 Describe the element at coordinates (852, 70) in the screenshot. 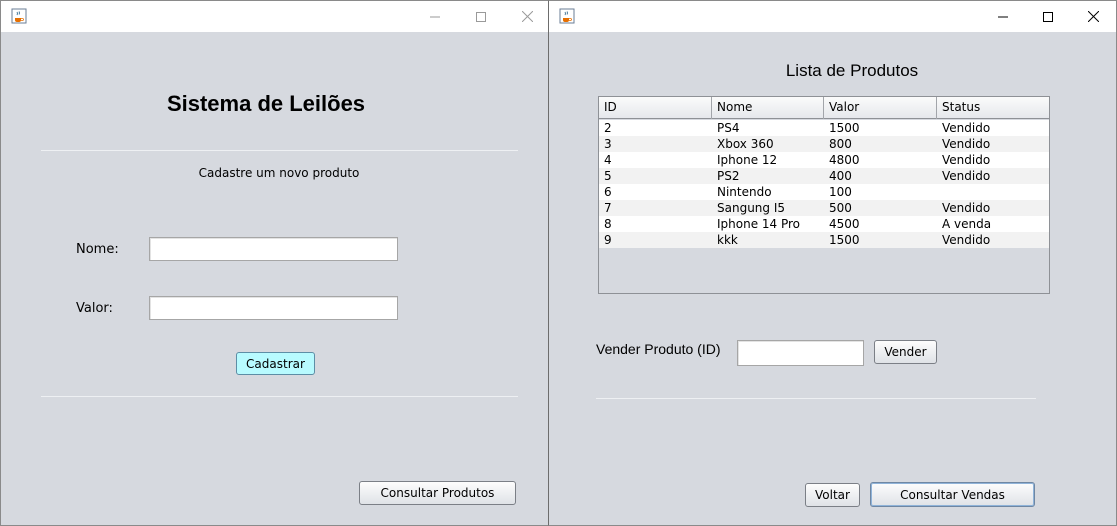

I see `page-title: Lista de Produtos` at that location.